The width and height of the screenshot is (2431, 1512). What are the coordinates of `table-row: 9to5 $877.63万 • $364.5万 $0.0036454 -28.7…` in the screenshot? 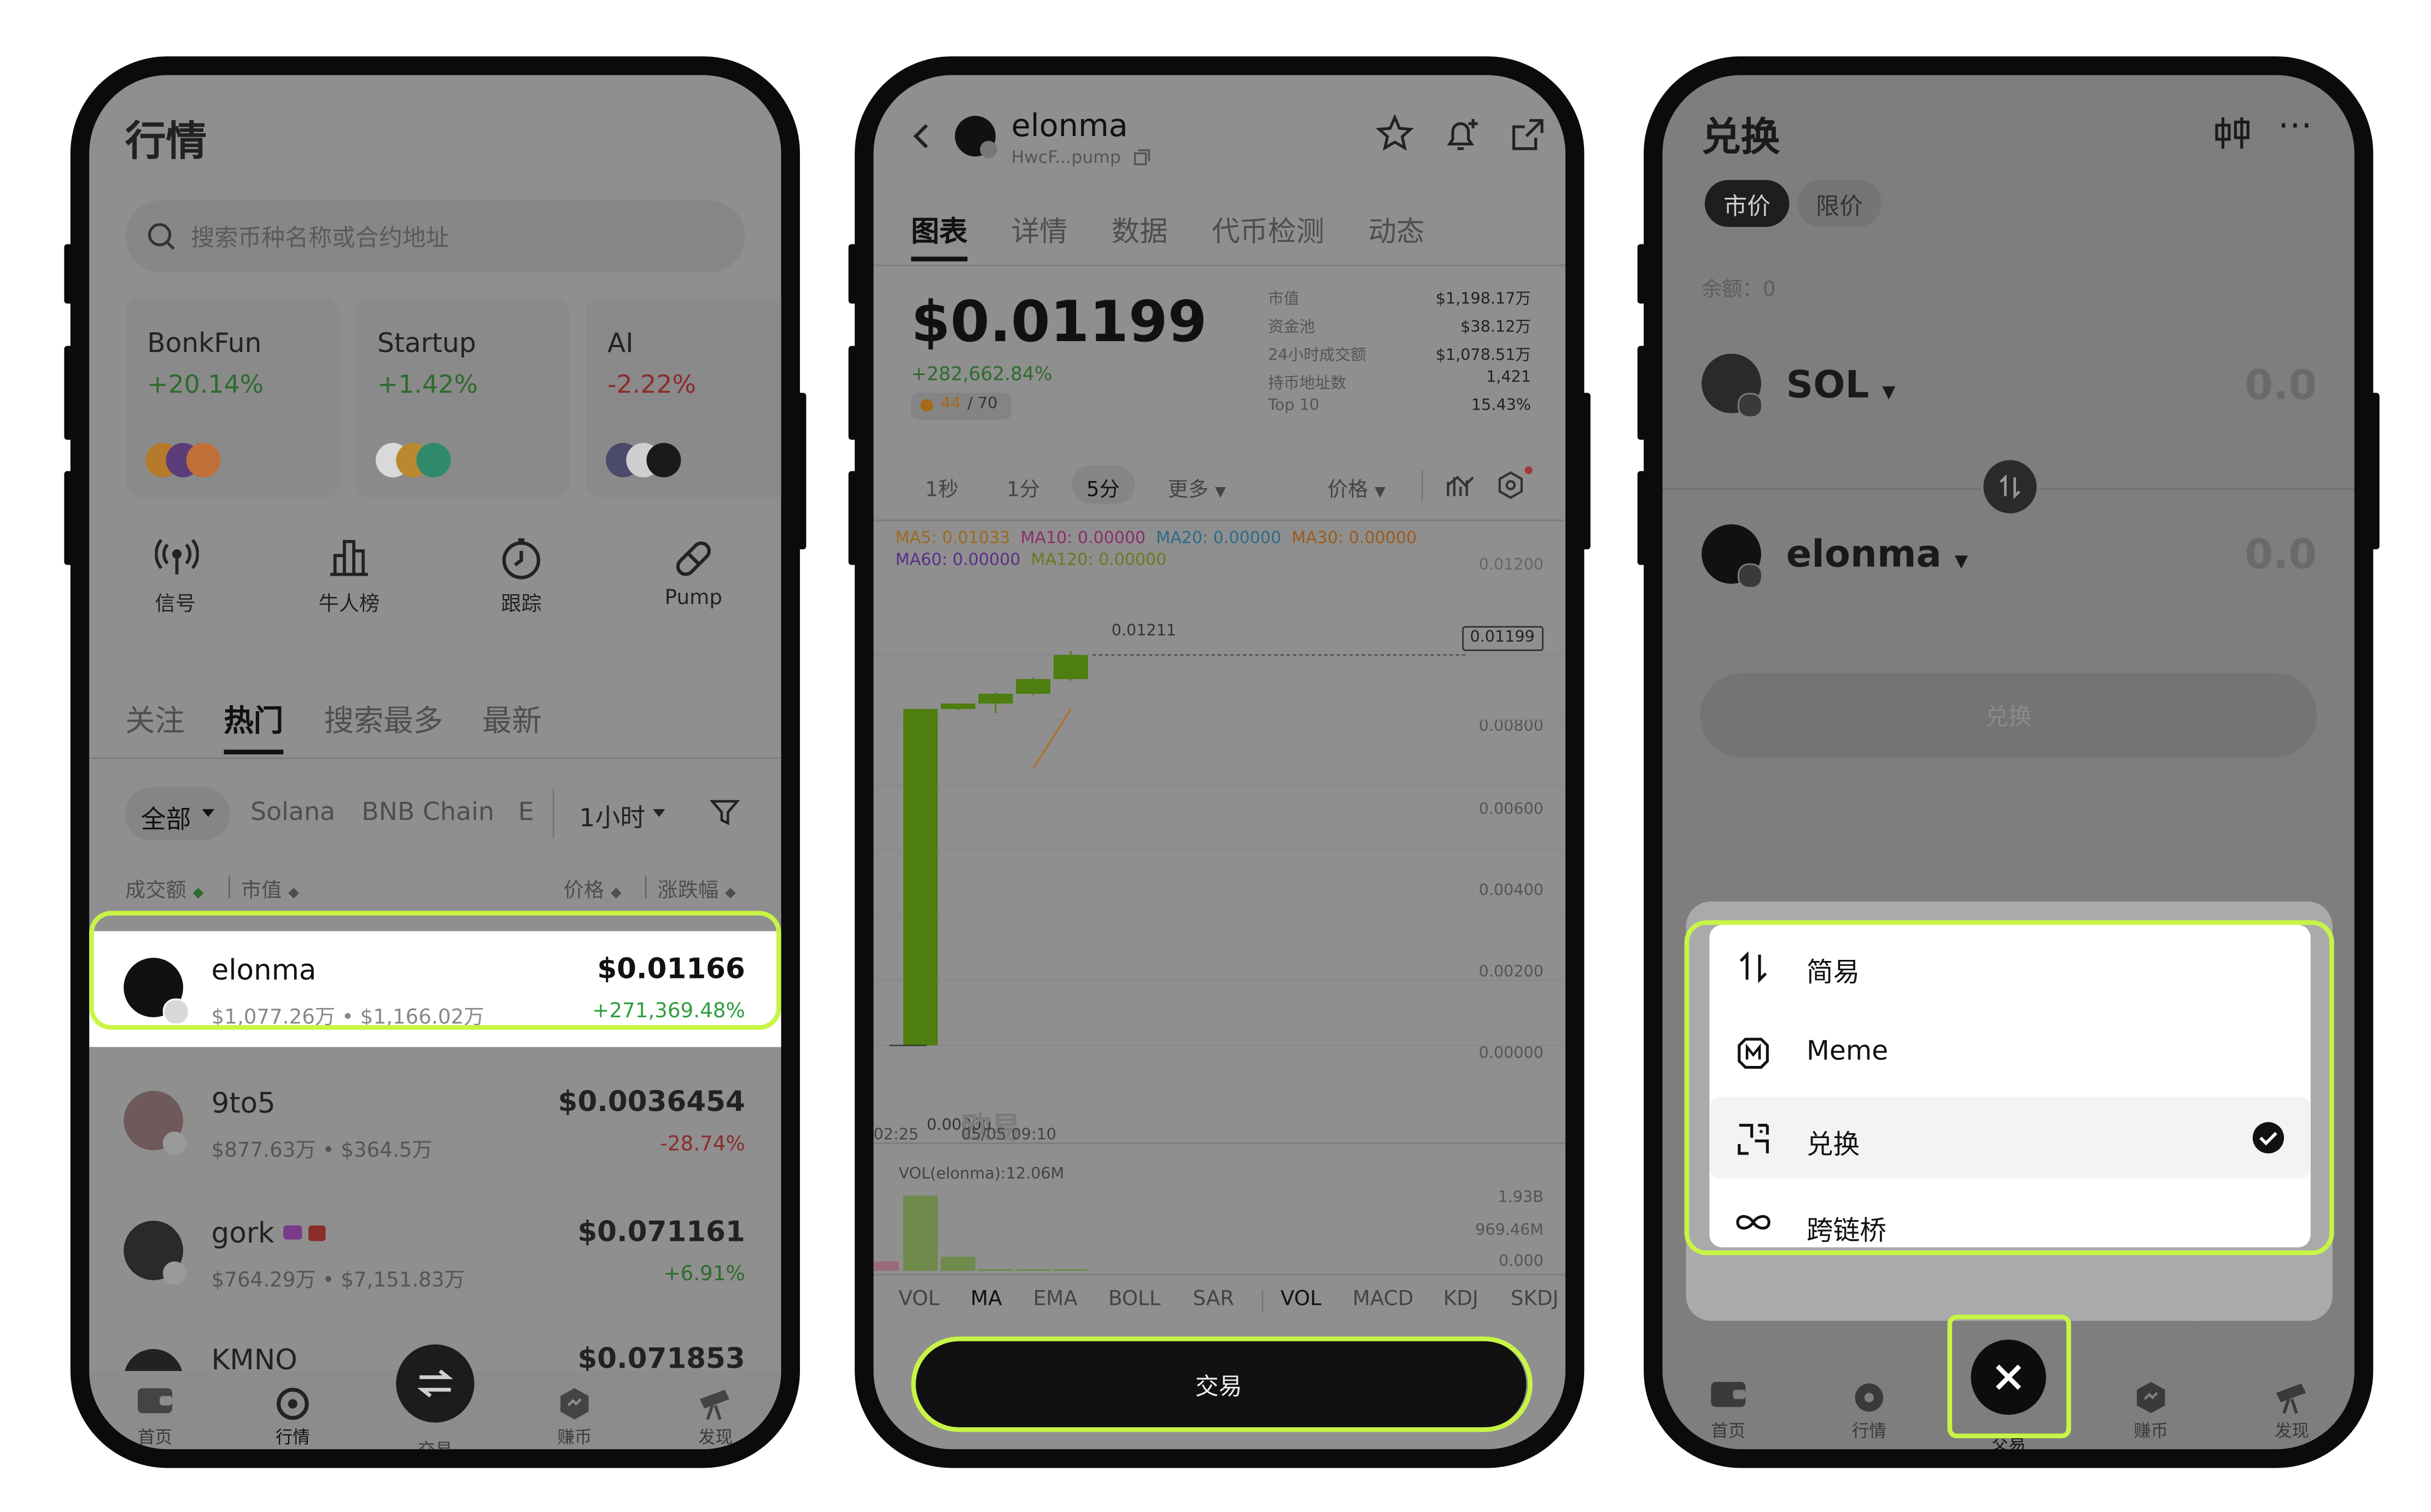 It's located at (435, 1122).